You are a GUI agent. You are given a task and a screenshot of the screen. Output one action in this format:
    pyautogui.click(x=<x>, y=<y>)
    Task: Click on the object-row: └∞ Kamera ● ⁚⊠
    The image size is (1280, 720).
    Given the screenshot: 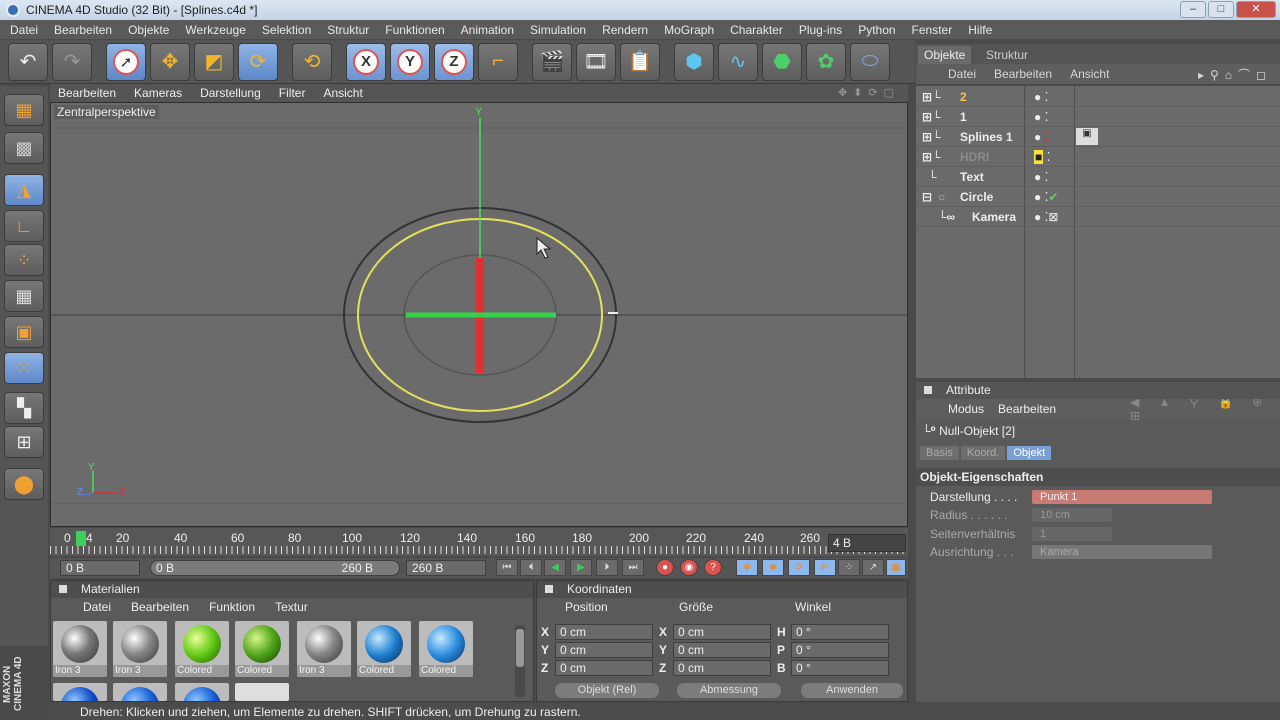 What is the action you would take?
    pyautogui.click(x=1098, y=217)
    